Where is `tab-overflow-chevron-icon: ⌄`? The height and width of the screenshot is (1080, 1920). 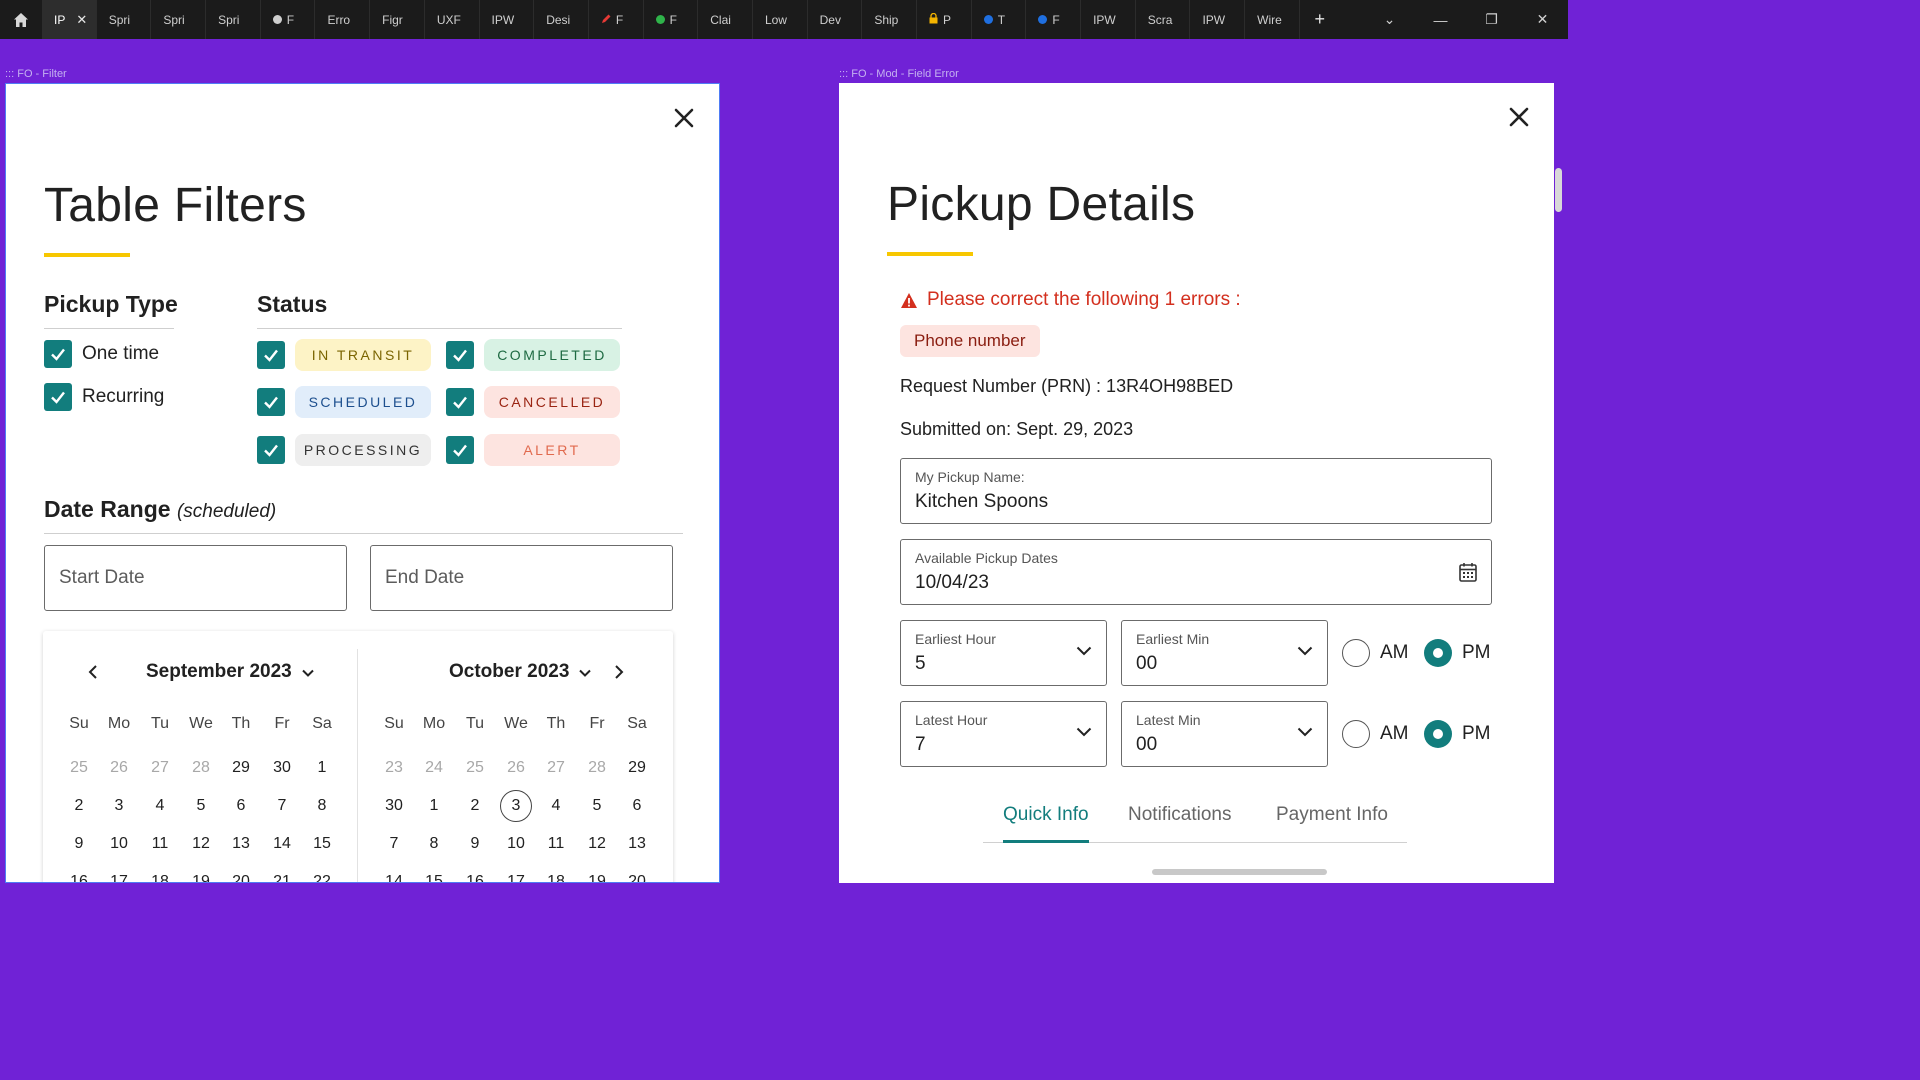 tab-overflow-chevron-icon: ⌄ is located at coordinates (1389, 19).